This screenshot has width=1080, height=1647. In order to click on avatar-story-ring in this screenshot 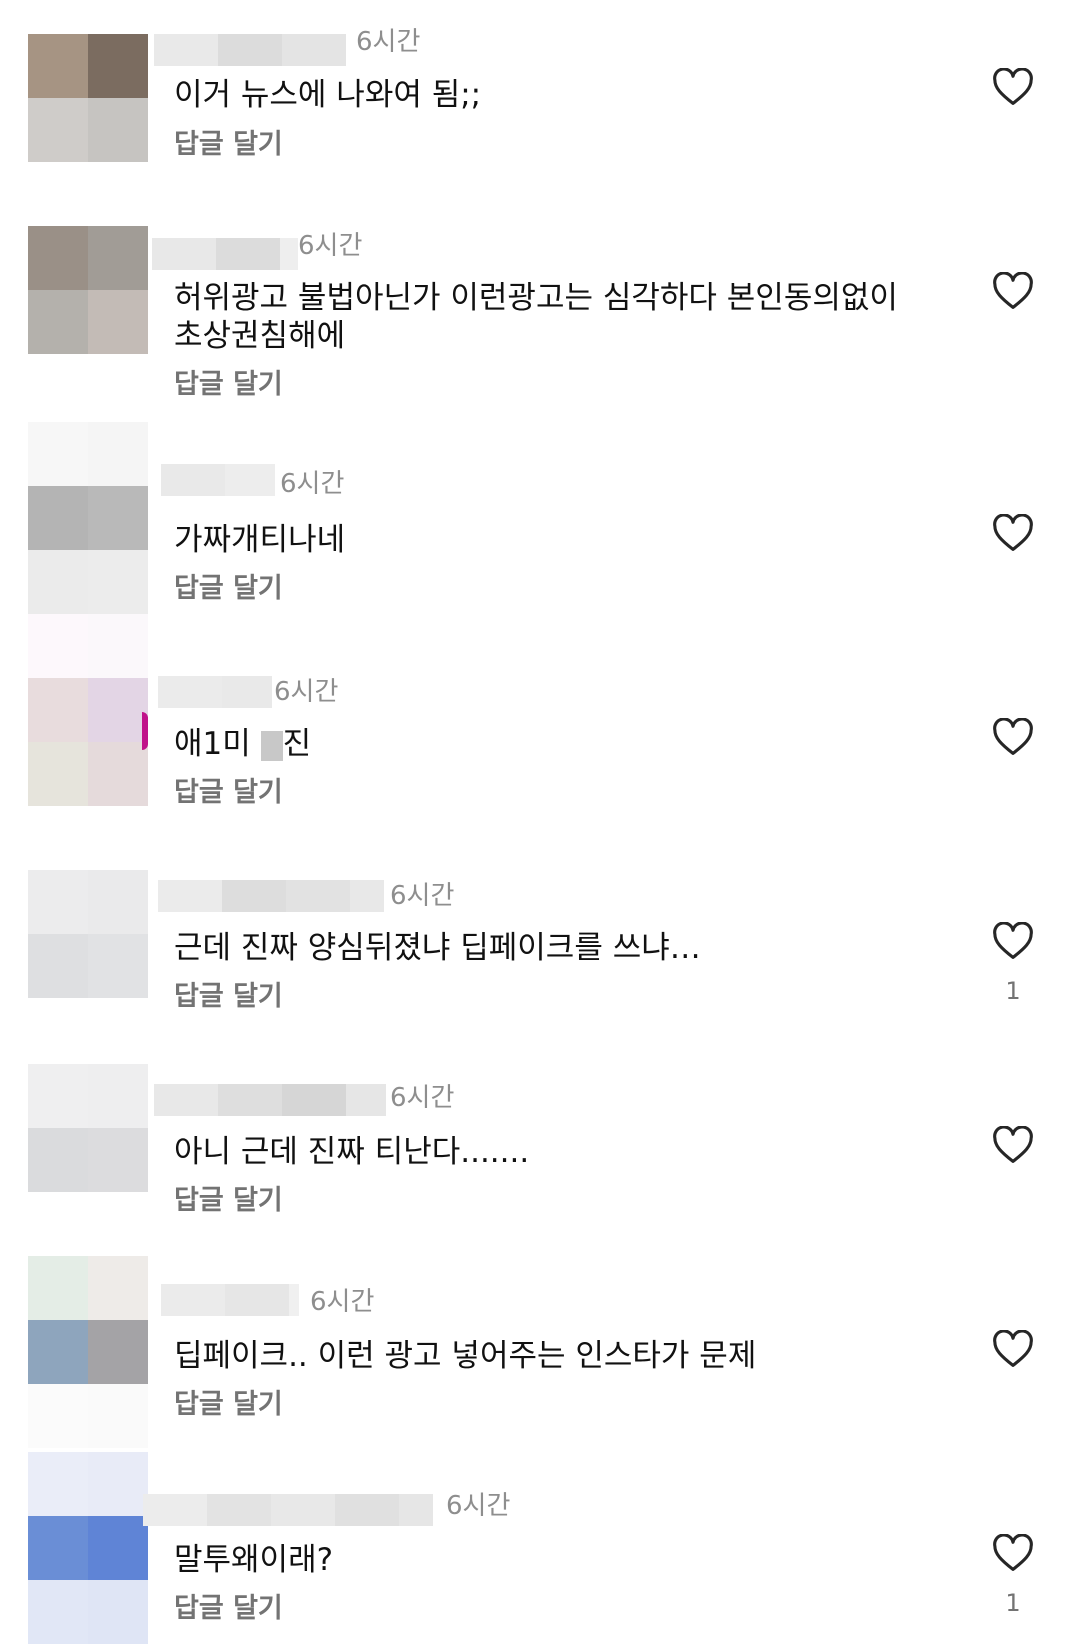, I will do `click(145, 731)`.